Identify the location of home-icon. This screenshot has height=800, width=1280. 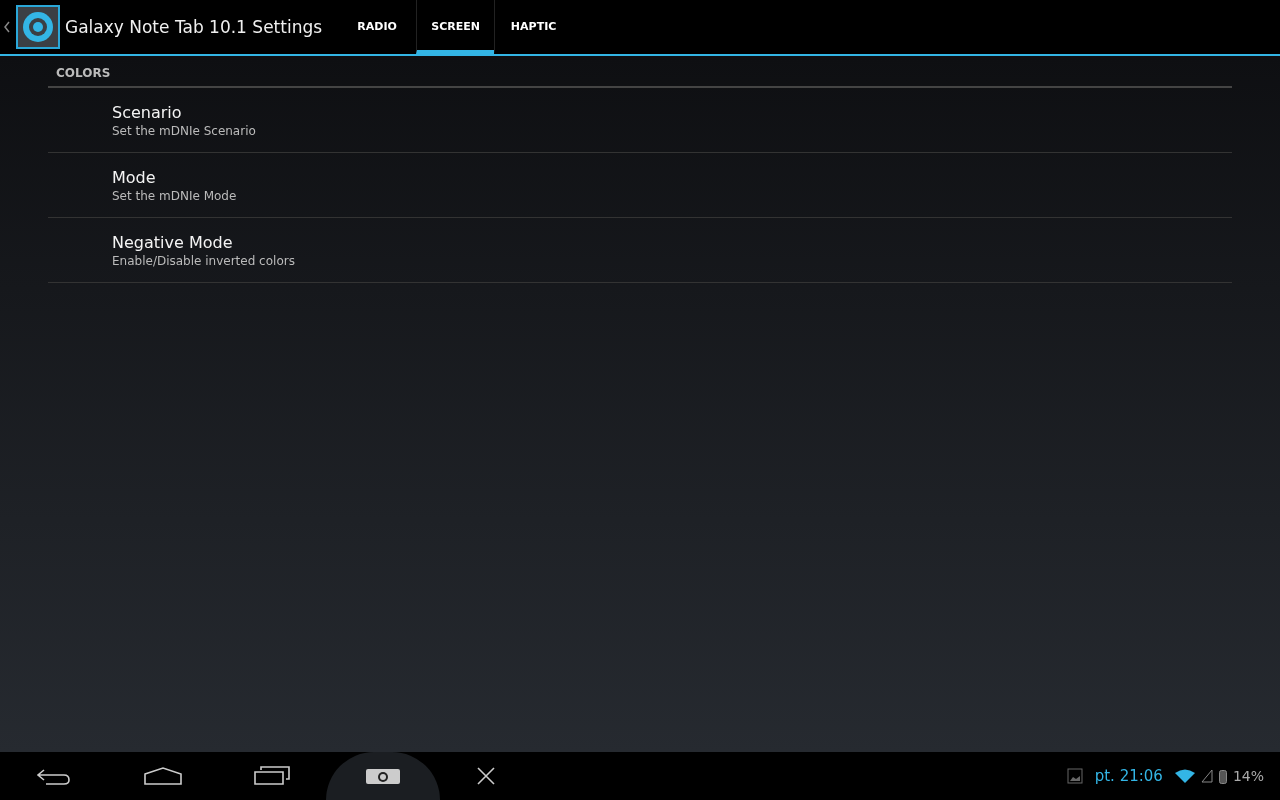
(163, 776).